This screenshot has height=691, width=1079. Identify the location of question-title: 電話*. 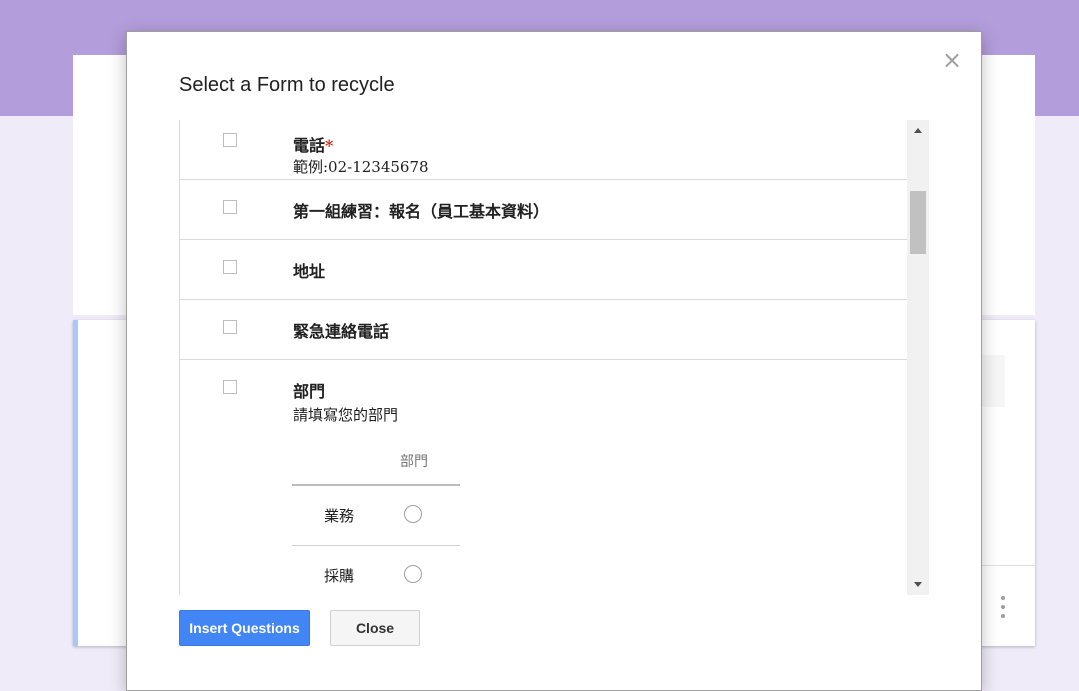
(313, 145).